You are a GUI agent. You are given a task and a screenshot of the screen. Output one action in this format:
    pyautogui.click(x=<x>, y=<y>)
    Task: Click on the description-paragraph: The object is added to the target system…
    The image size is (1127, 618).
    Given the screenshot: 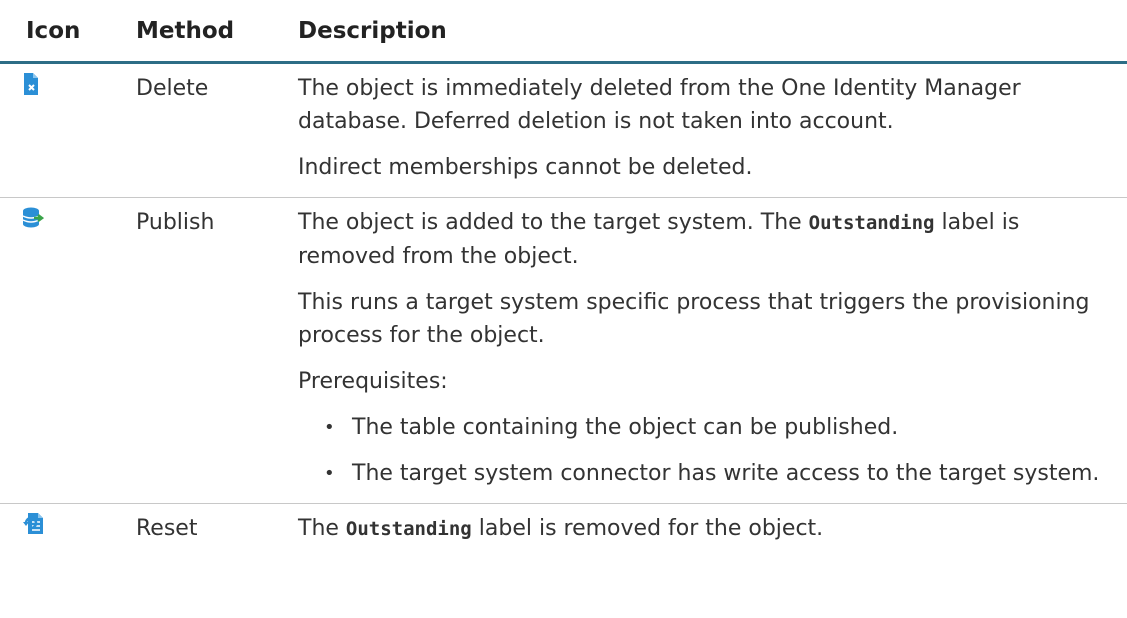 What is the action you would take?
    pyautogui.click(x=702, y=239)
    